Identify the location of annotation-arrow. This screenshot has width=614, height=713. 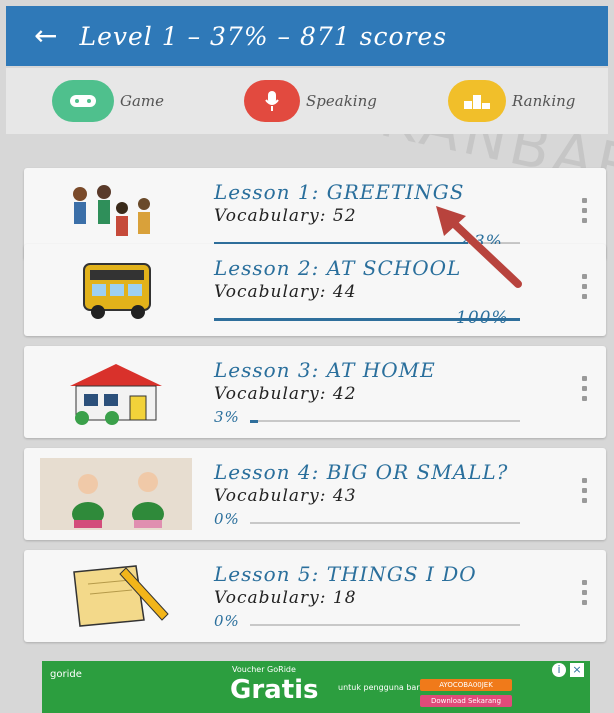
(479, 247).